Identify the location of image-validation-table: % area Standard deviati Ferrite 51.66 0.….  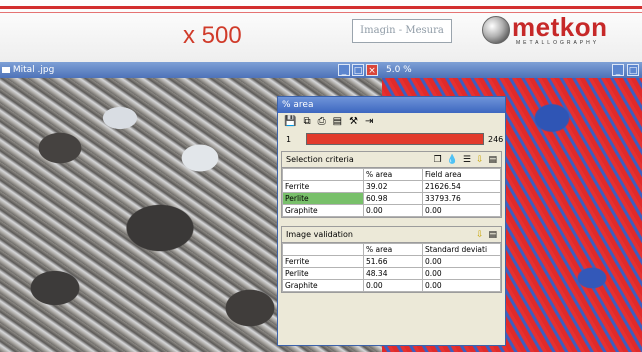
(391, 267).